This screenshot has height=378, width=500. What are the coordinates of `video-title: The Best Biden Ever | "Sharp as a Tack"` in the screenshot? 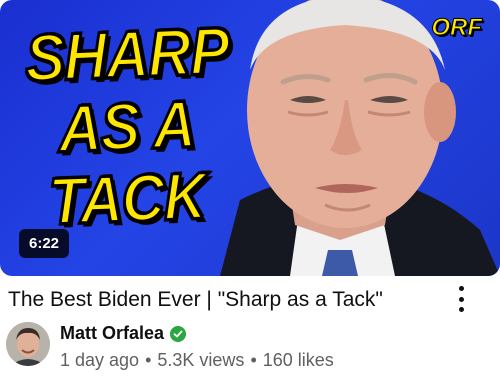 It's located at (195, 300).